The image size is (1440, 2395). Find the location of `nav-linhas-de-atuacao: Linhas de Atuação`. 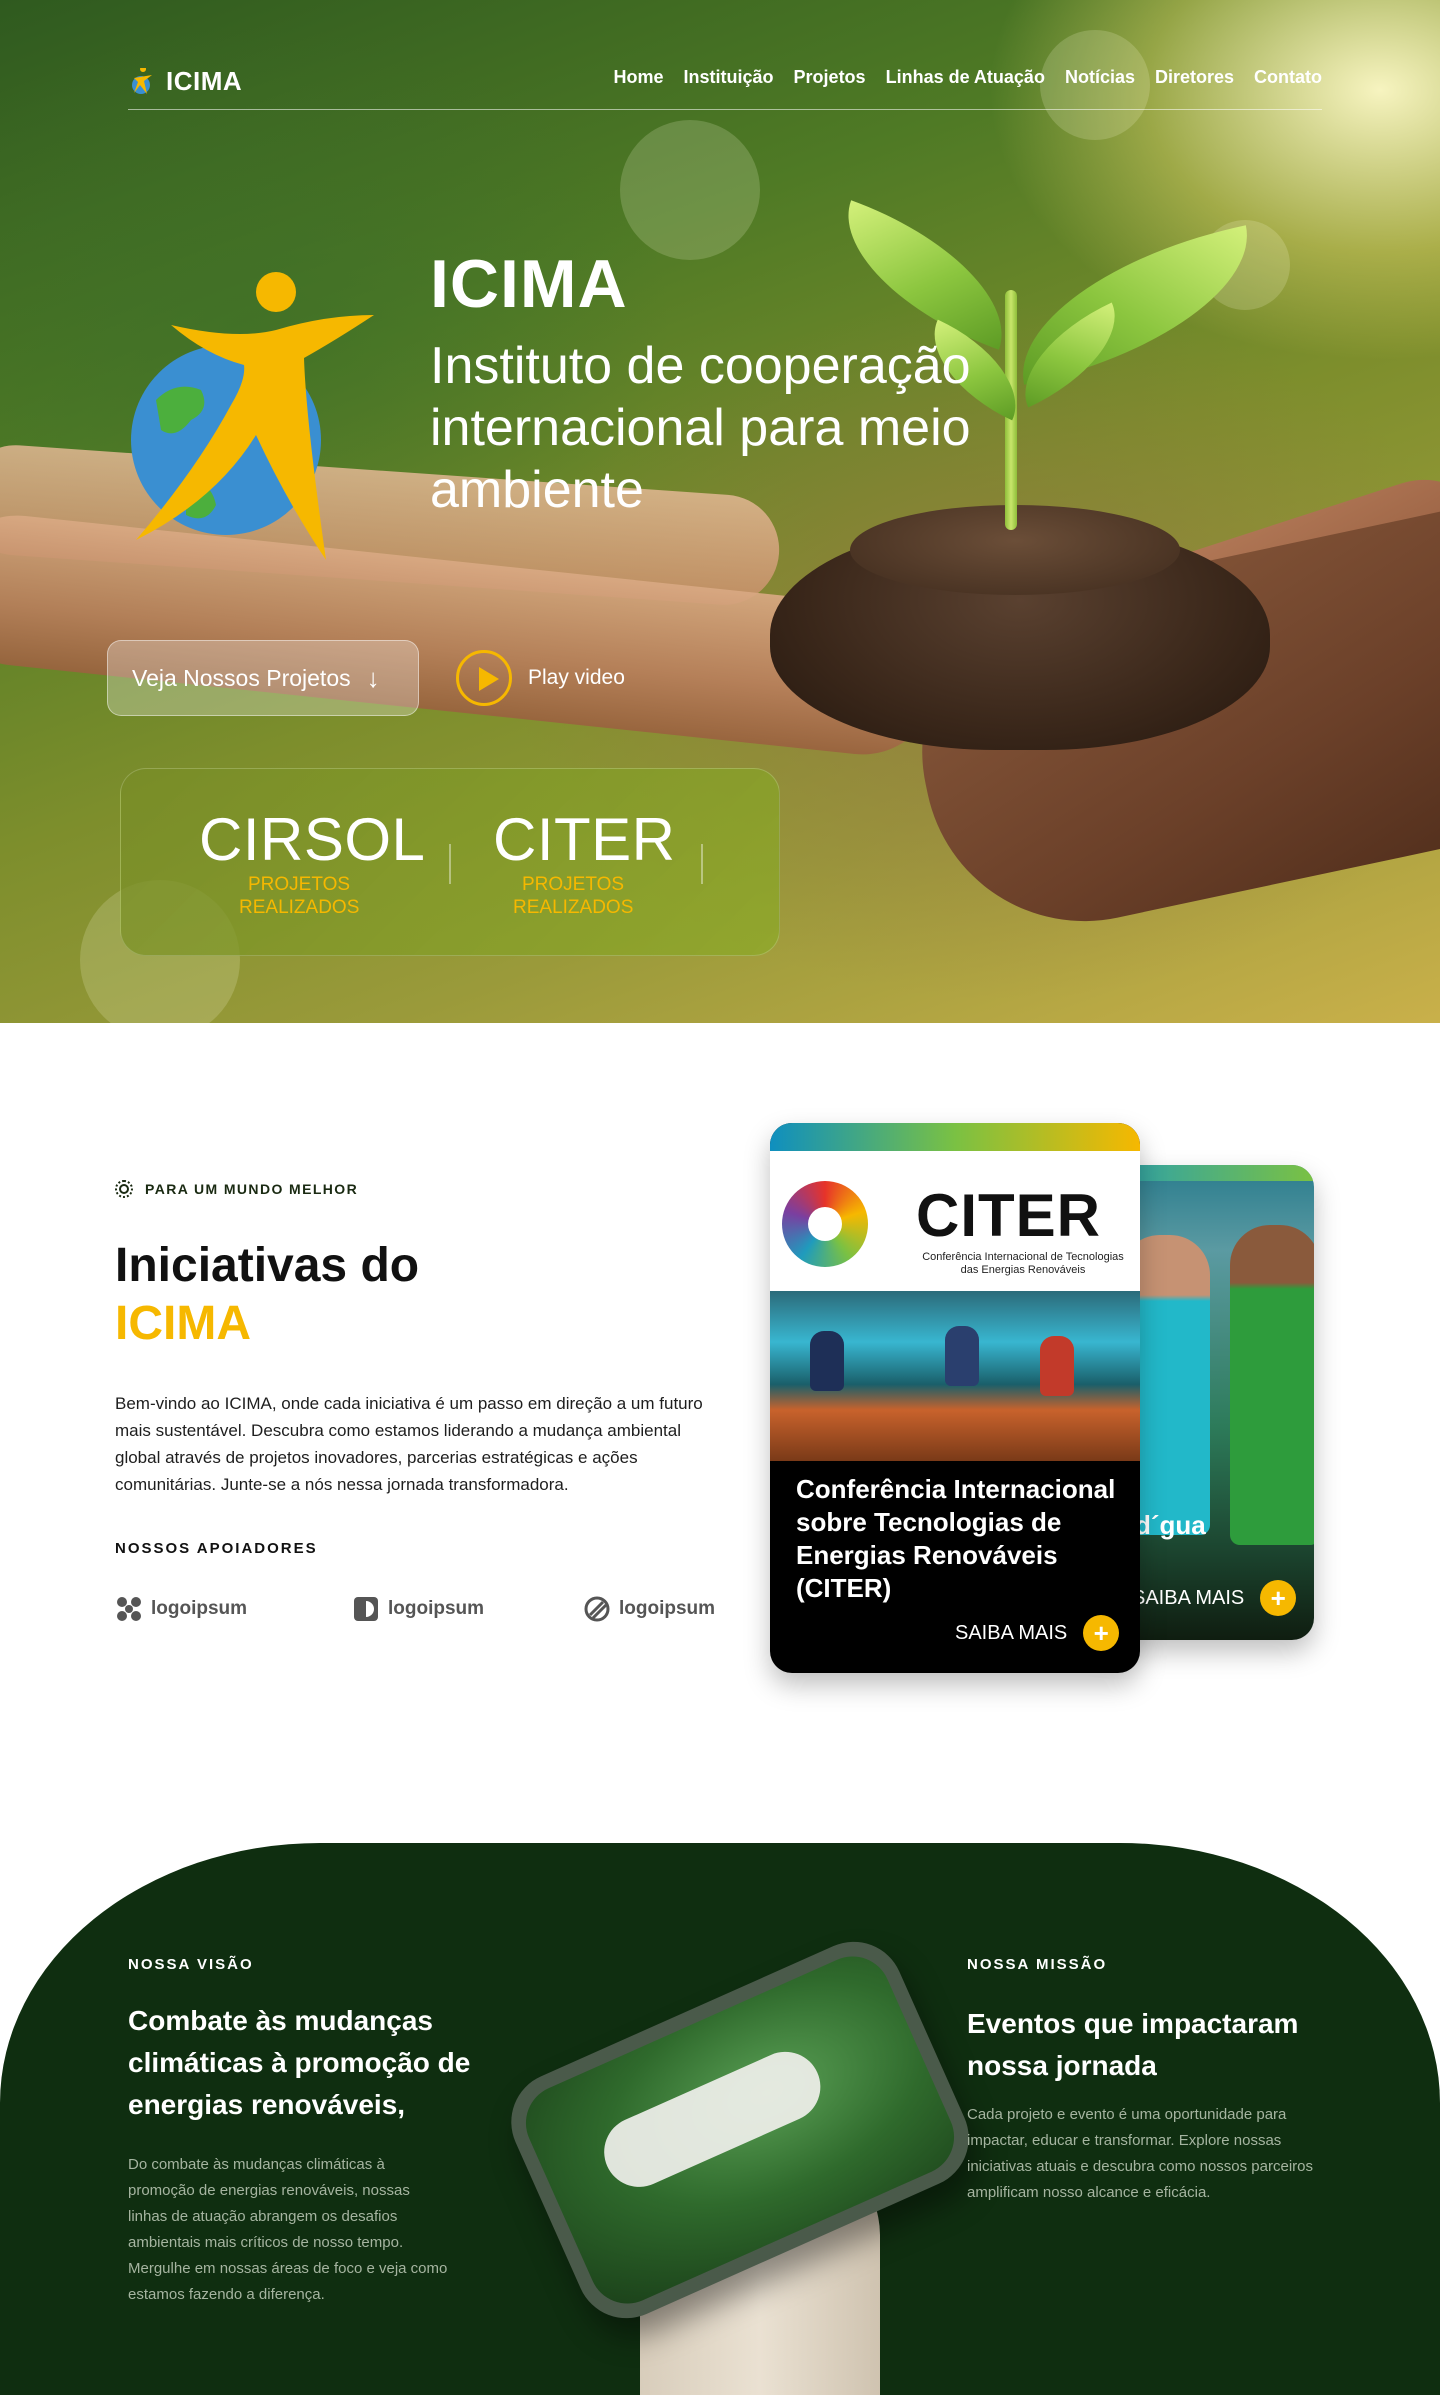

nav-linhas-de-atuacao: Linhas de Atuação is located at coordinates (965, 77).